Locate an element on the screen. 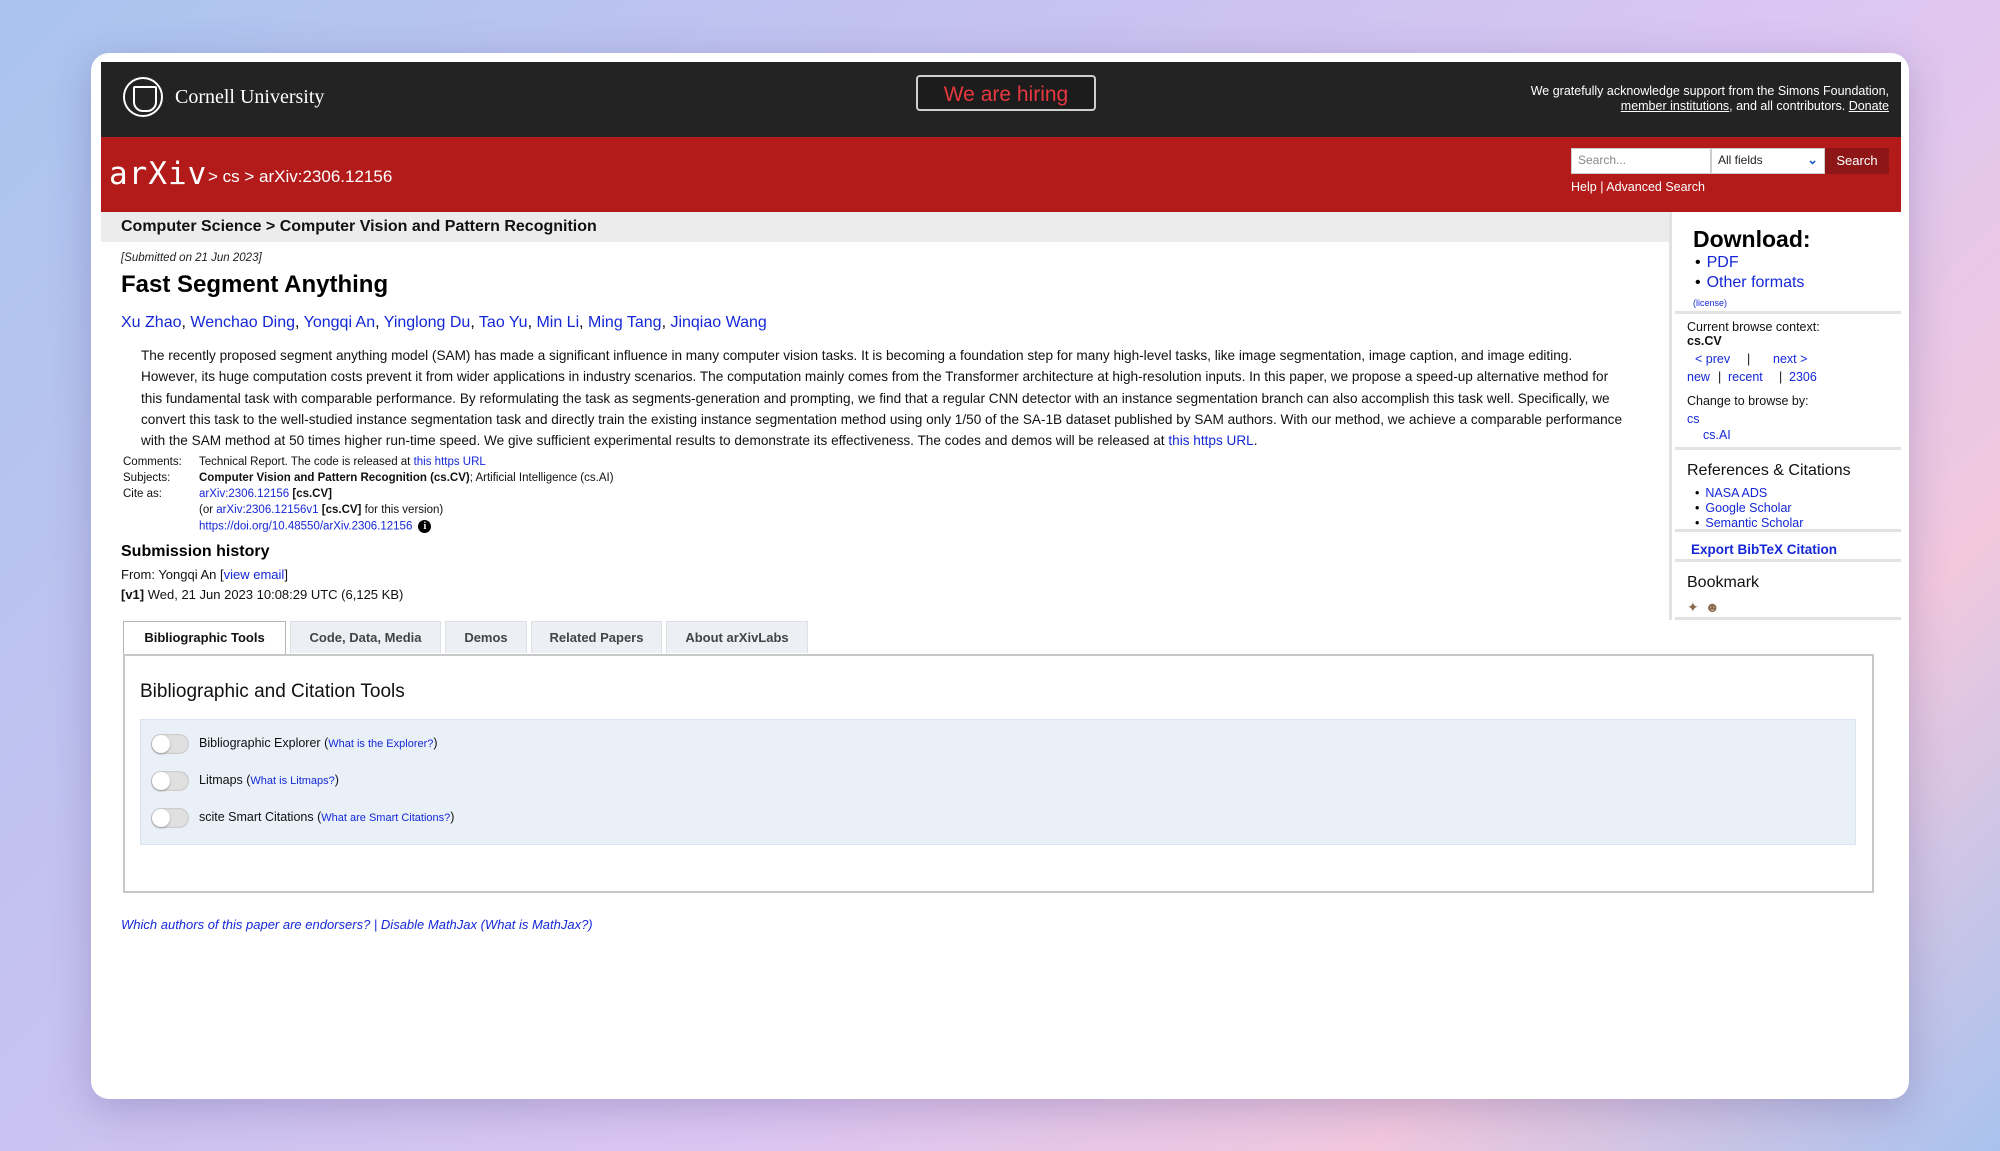 The image size is (2000, 1151). litmaps-help-link: What is Litmaps? is located at coordinates (292, 781).